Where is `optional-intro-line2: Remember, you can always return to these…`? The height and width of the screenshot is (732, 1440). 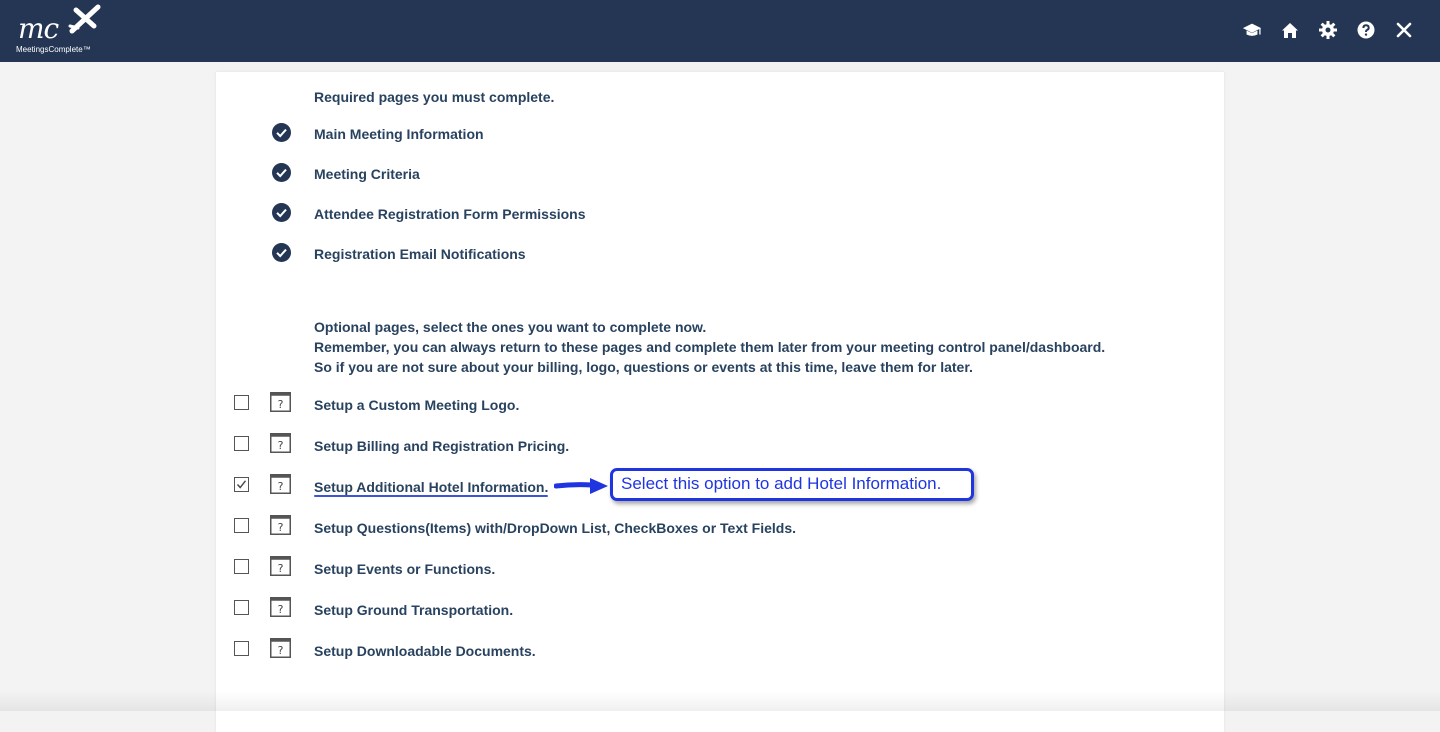
optional-intro-line2: Remember, you can always return to these… is located at coordinates (710, 347).